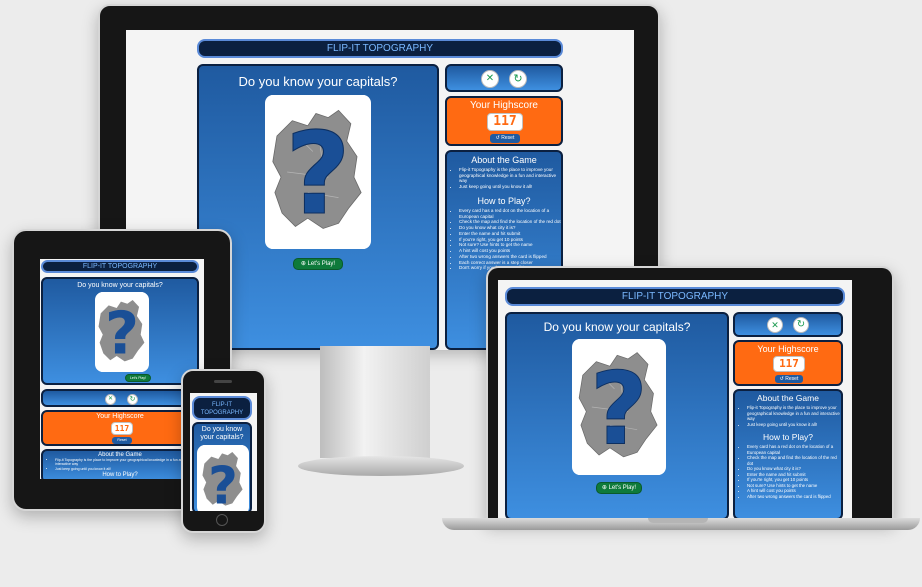 The width and height of the screenshot is (922, 587). What do you see at coordinates (678, 520) in the screenshot?
I see `laptop-hinge-notch` at bounding box center [678, 520].